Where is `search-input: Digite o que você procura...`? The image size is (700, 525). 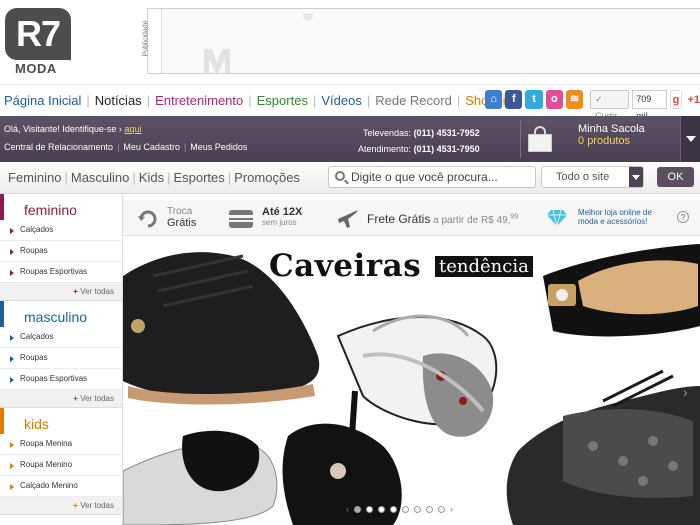
search-input: Digite o que você procura... is located at coordinates (432, 177).